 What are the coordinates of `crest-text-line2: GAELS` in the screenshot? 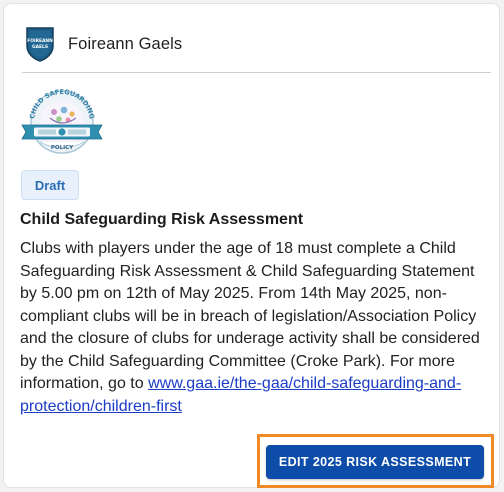 It's located at (40, 47).